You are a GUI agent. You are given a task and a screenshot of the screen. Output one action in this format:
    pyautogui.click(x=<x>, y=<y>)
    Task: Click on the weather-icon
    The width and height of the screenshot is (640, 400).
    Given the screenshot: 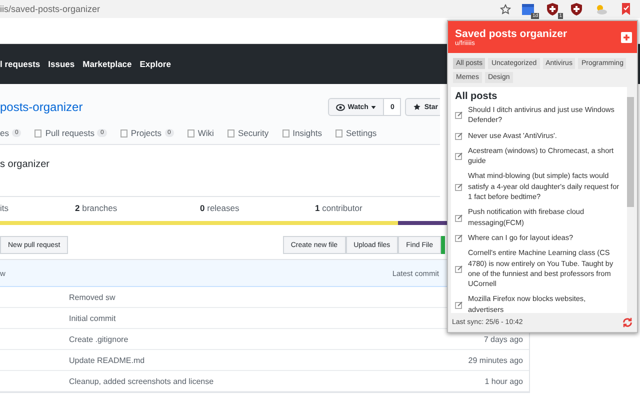 What is the action you would take?
    pyautogui.click(x=601, y=9)
    